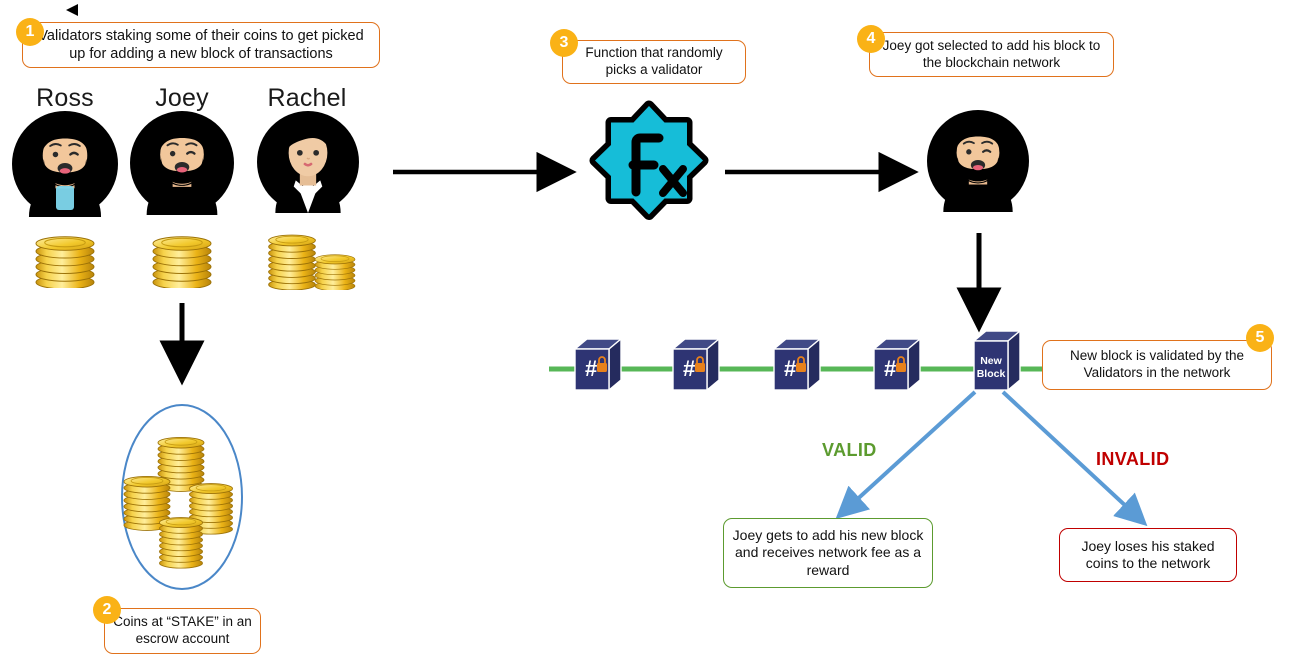 This screenshot has height=672, width=1289. I want to click on coin-stack-joey, so click(182, 262).